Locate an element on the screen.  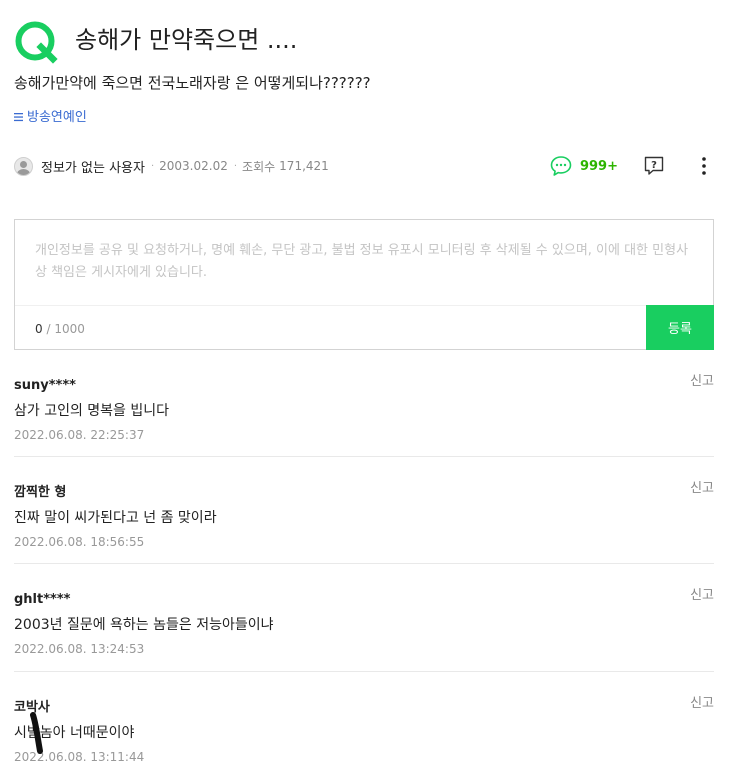
category-link: 방송연예인 is located at coordinates (50, 118).